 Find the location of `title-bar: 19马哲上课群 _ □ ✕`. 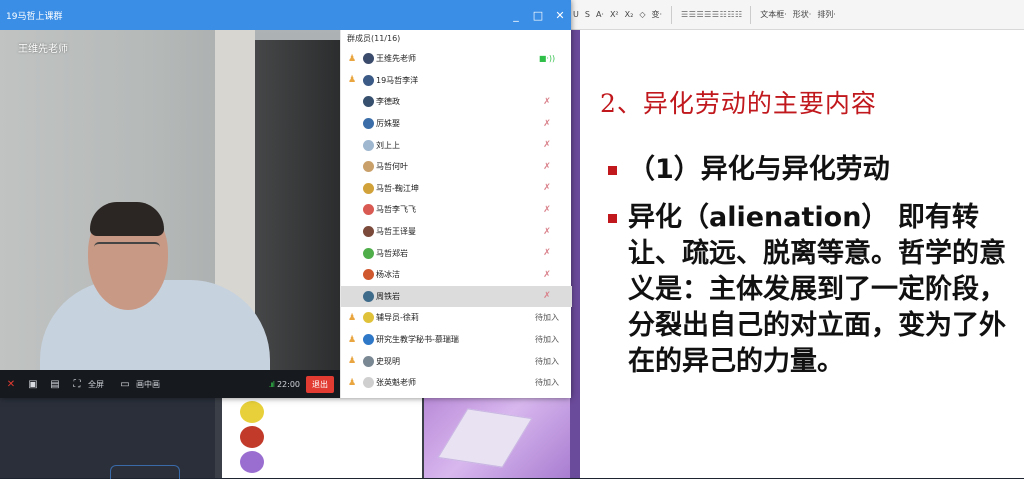

title-bar: 19马哲上课群 _ □ ✕ is located at coordinates (285, 15).